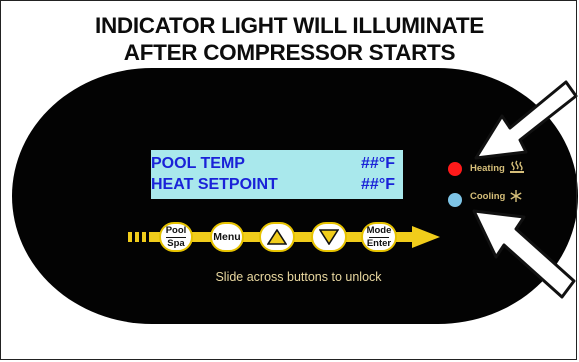  I want to click on heating-indicator-label: Heating, so click(487, 168).